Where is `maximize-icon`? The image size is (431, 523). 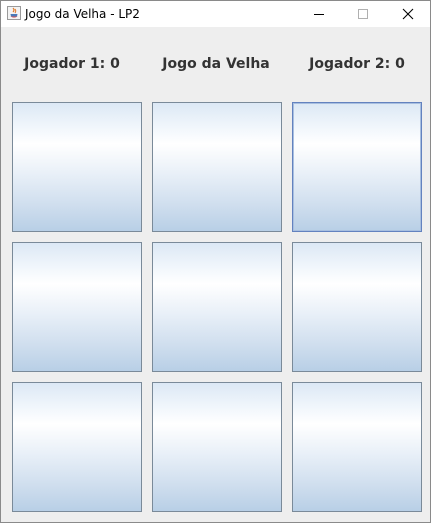
maximize-icon is located at coordinates (363, 14).